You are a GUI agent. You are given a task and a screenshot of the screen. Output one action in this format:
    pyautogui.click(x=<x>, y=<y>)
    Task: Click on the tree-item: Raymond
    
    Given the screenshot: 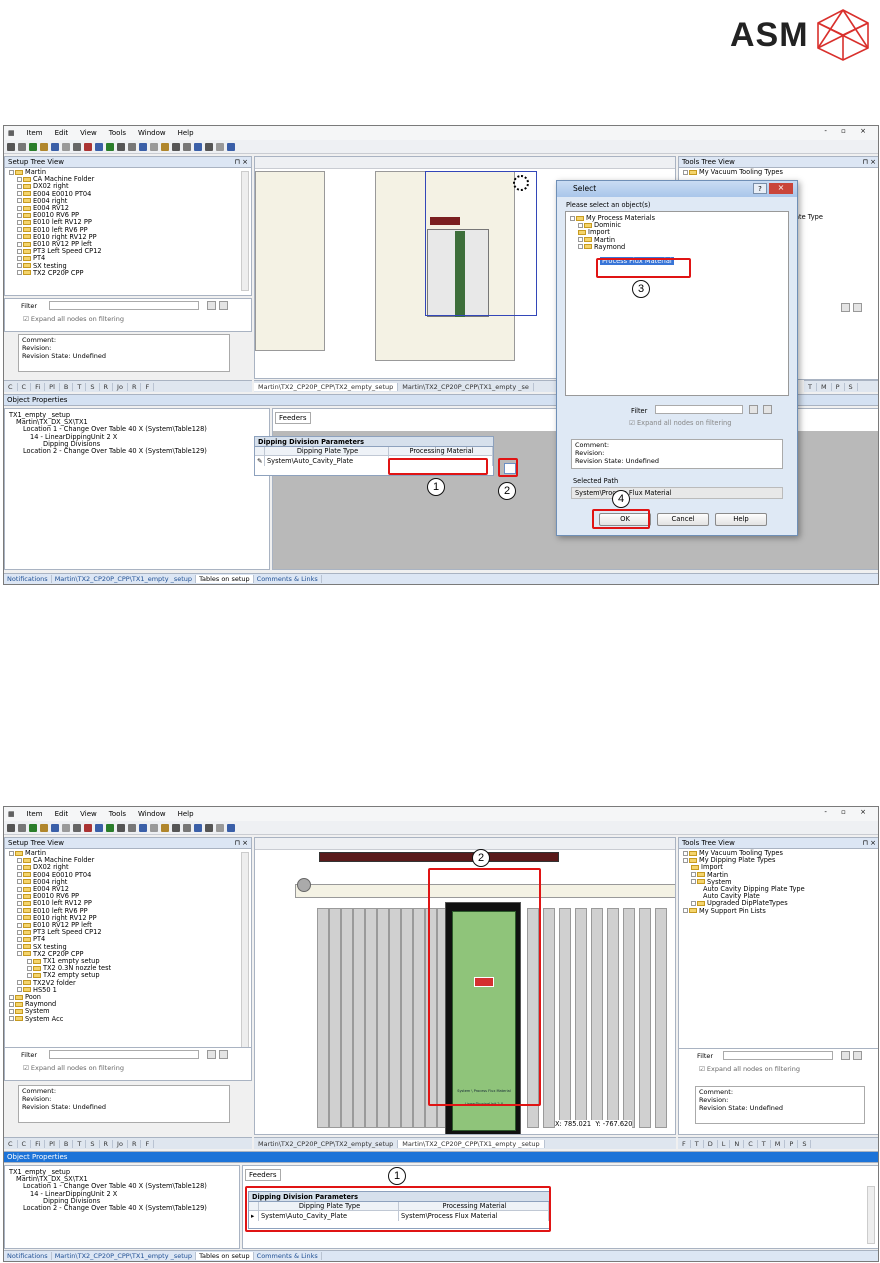 What is the action you would take?
    pyautogui.click(x=677, y=247)
    